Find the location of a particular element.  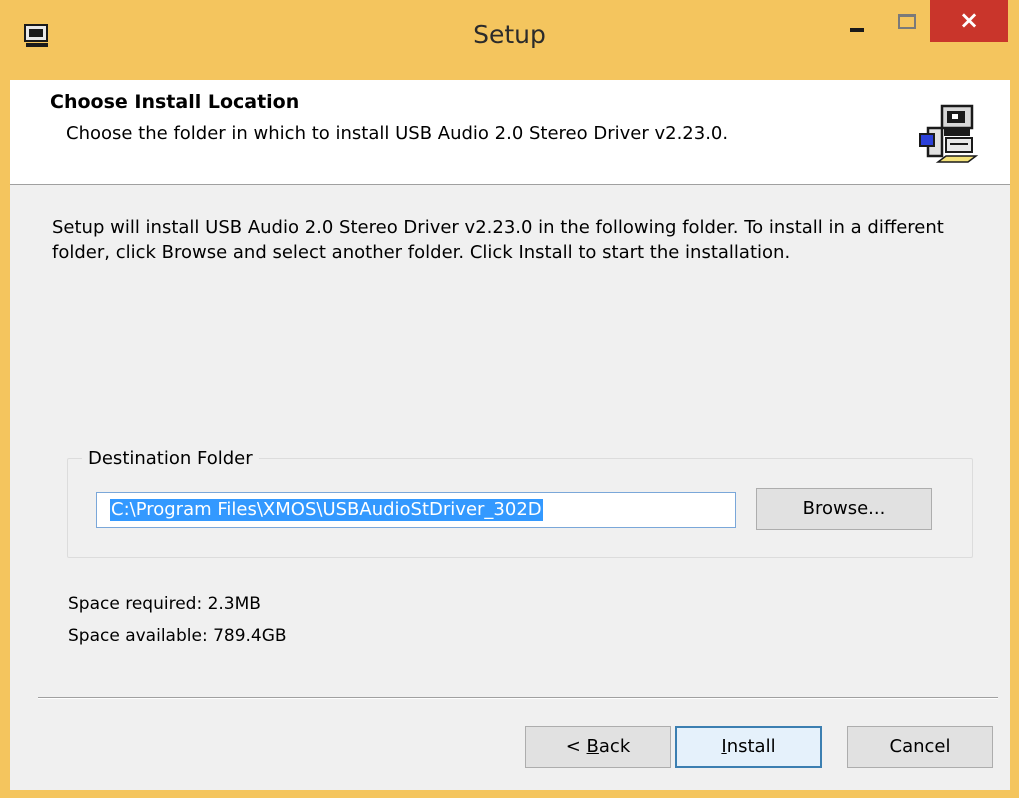

install-button: Install is located at coordinates (748, 747).